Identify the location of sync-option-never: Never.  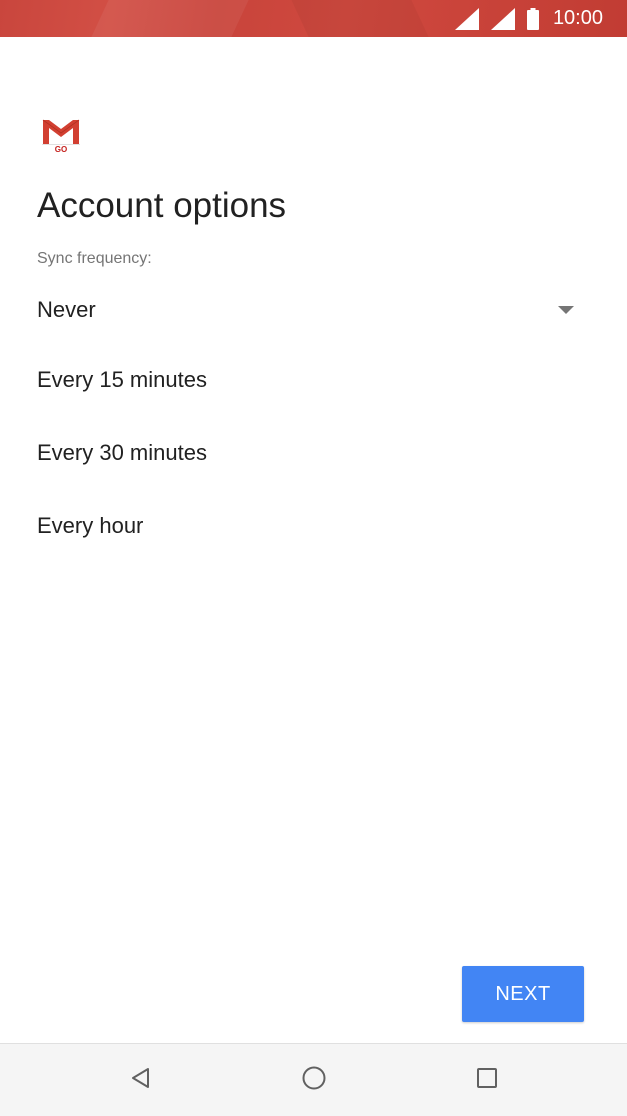
(313, 310).